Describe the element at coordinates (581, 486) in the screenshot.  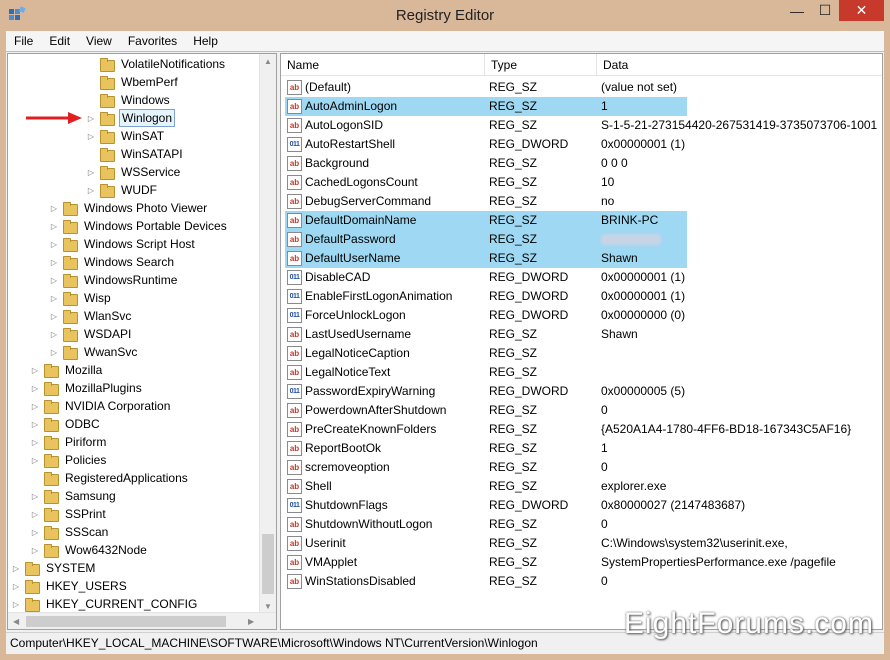
I see `value-row: ab Shell REG_SZ explorer.exe` at that location.